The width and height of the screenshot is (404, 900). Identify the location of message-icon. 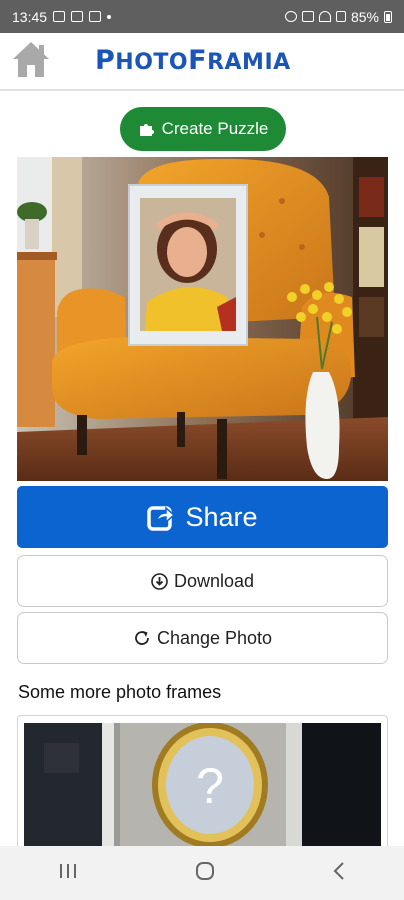
(95, 16).